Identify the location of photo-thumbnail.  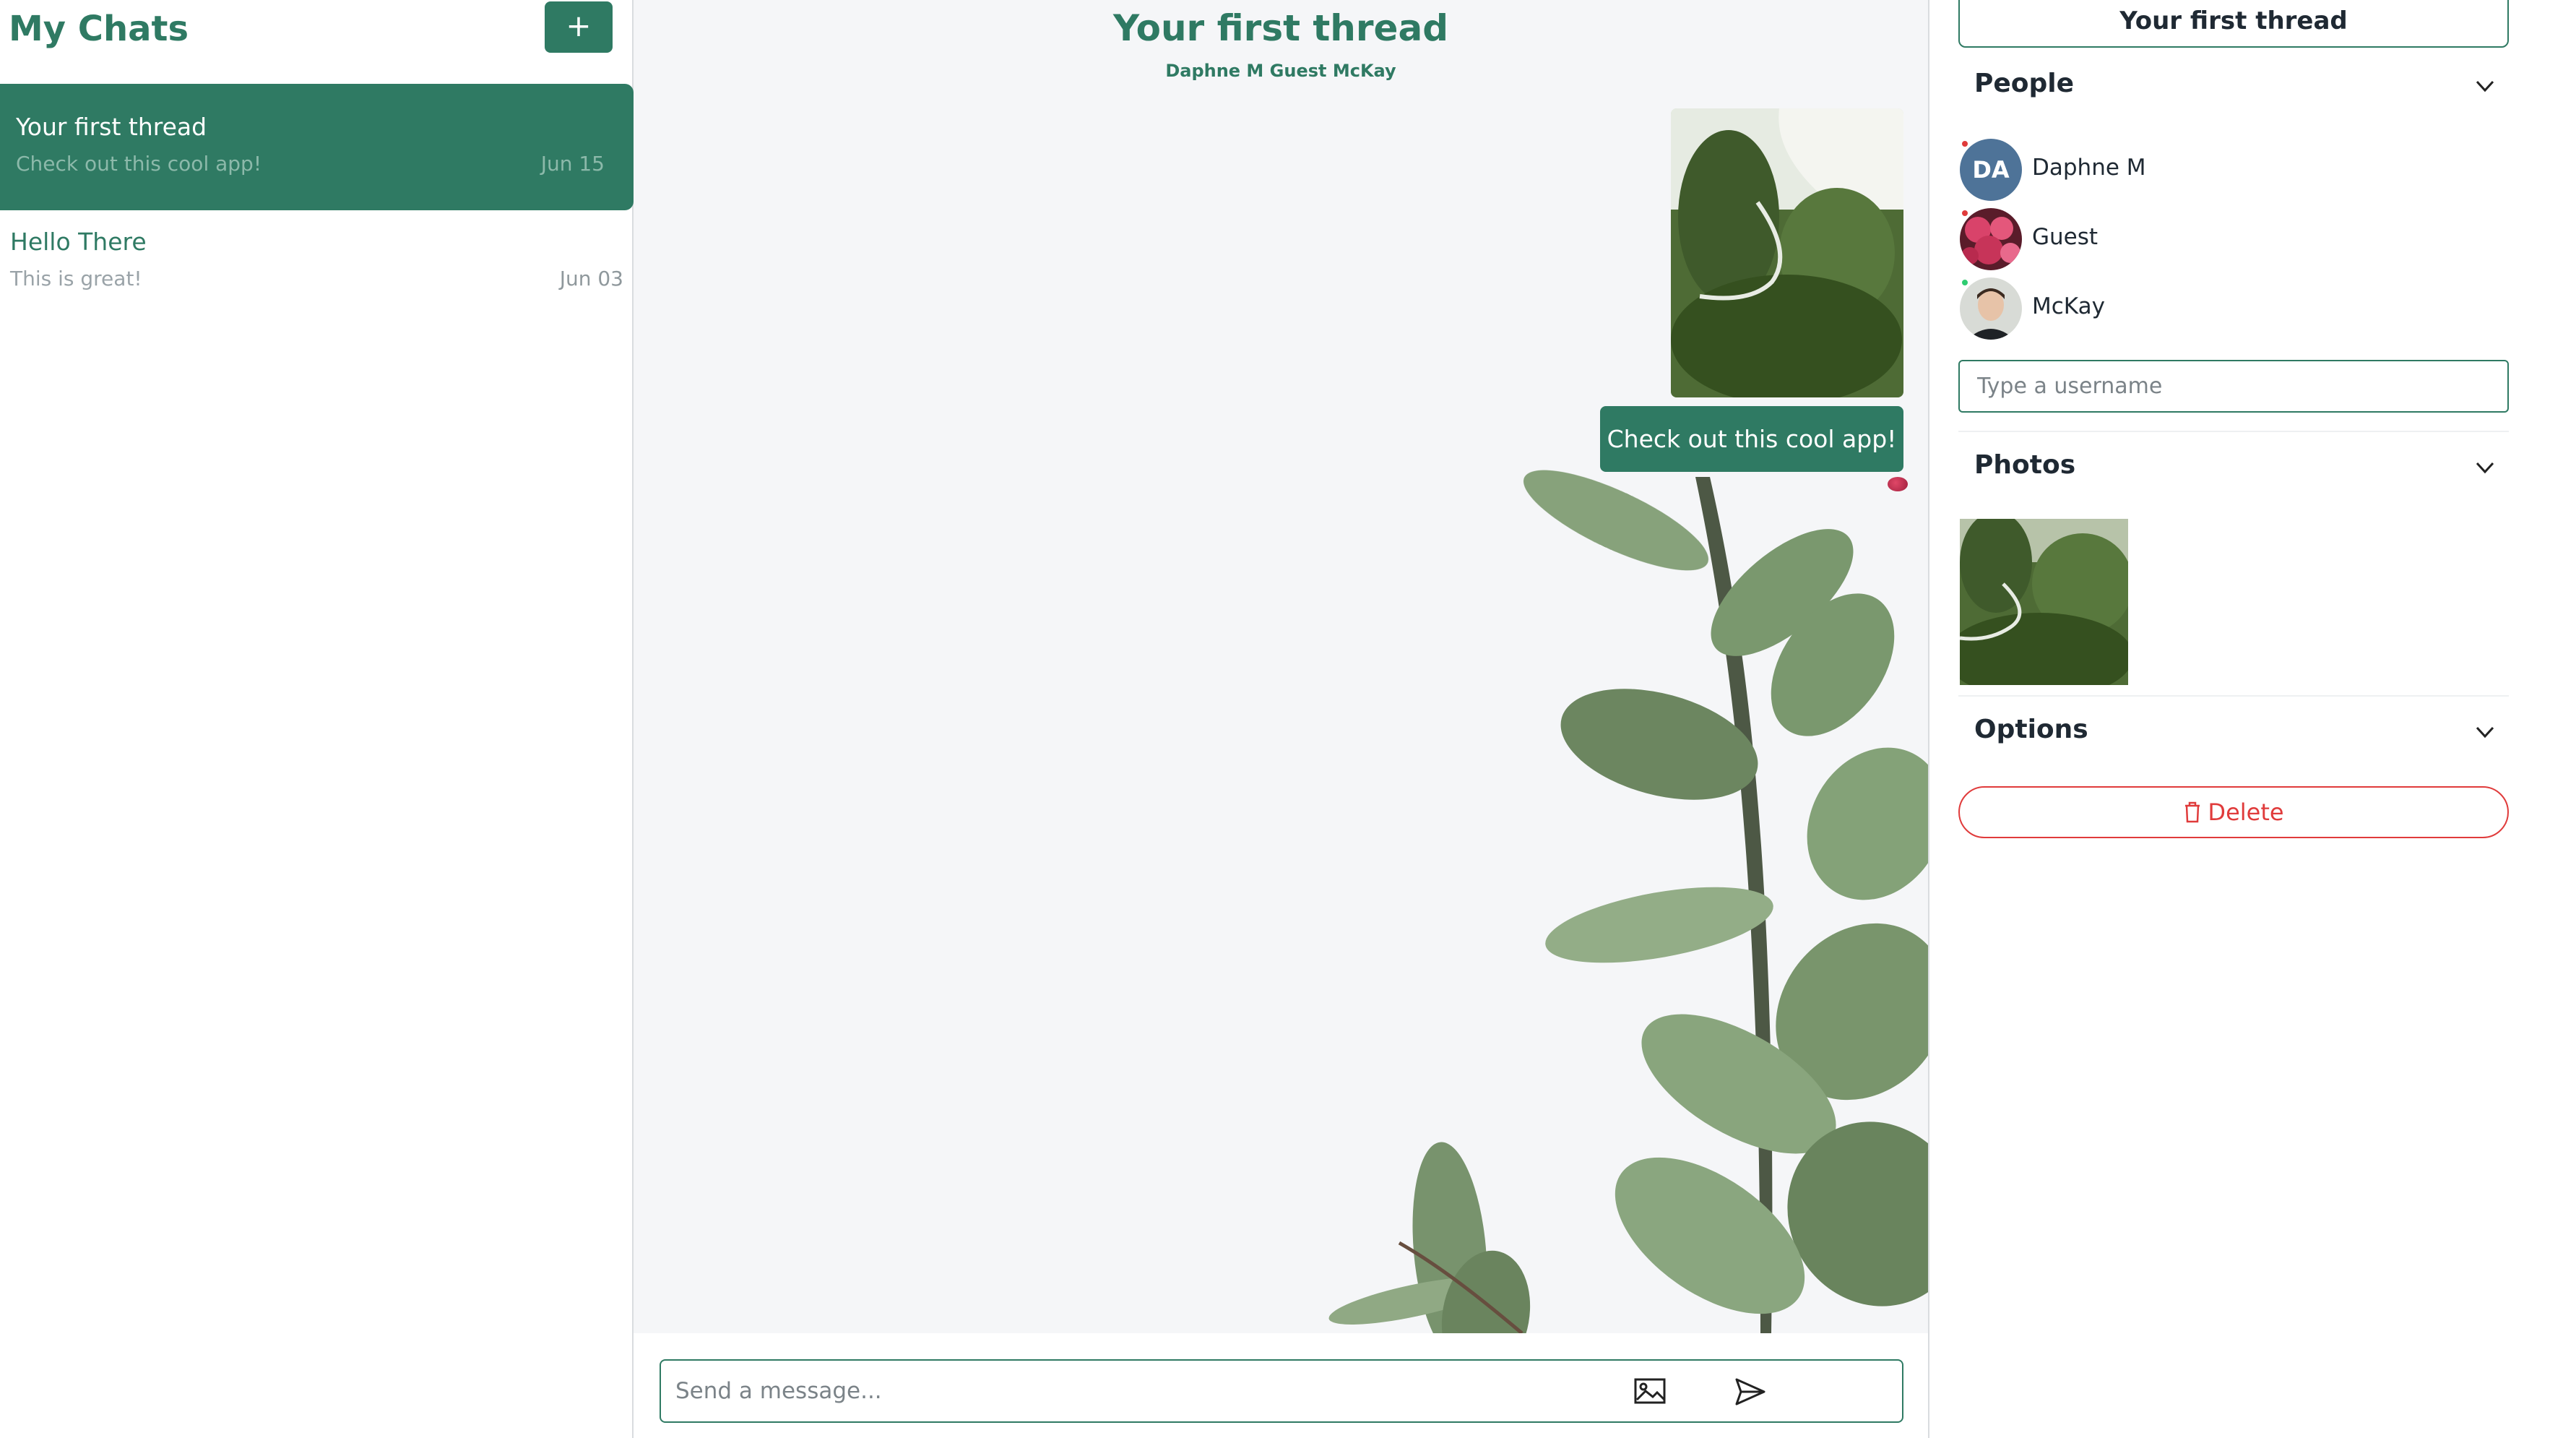
(2044, 602).